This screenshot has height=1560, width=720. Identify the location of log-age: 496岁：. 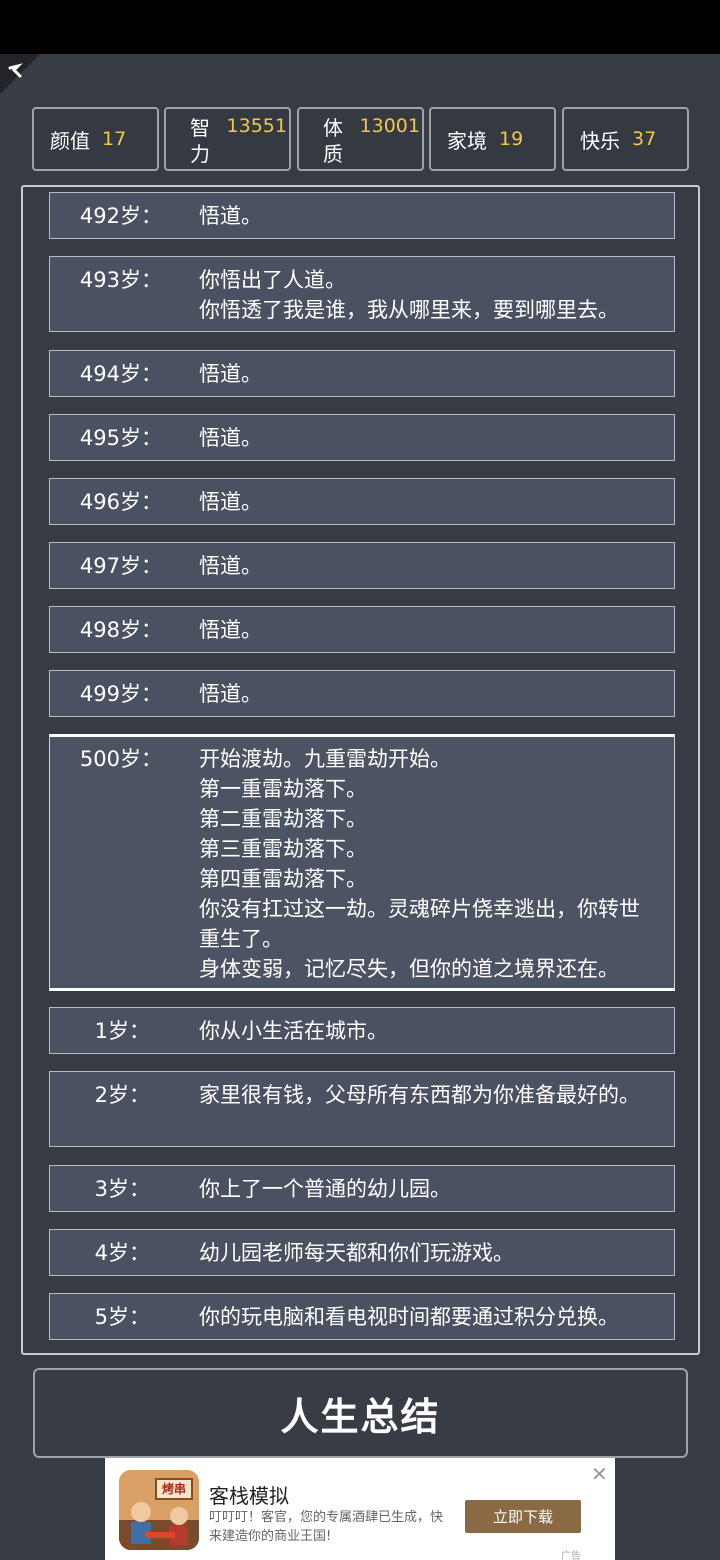
(120, 502).